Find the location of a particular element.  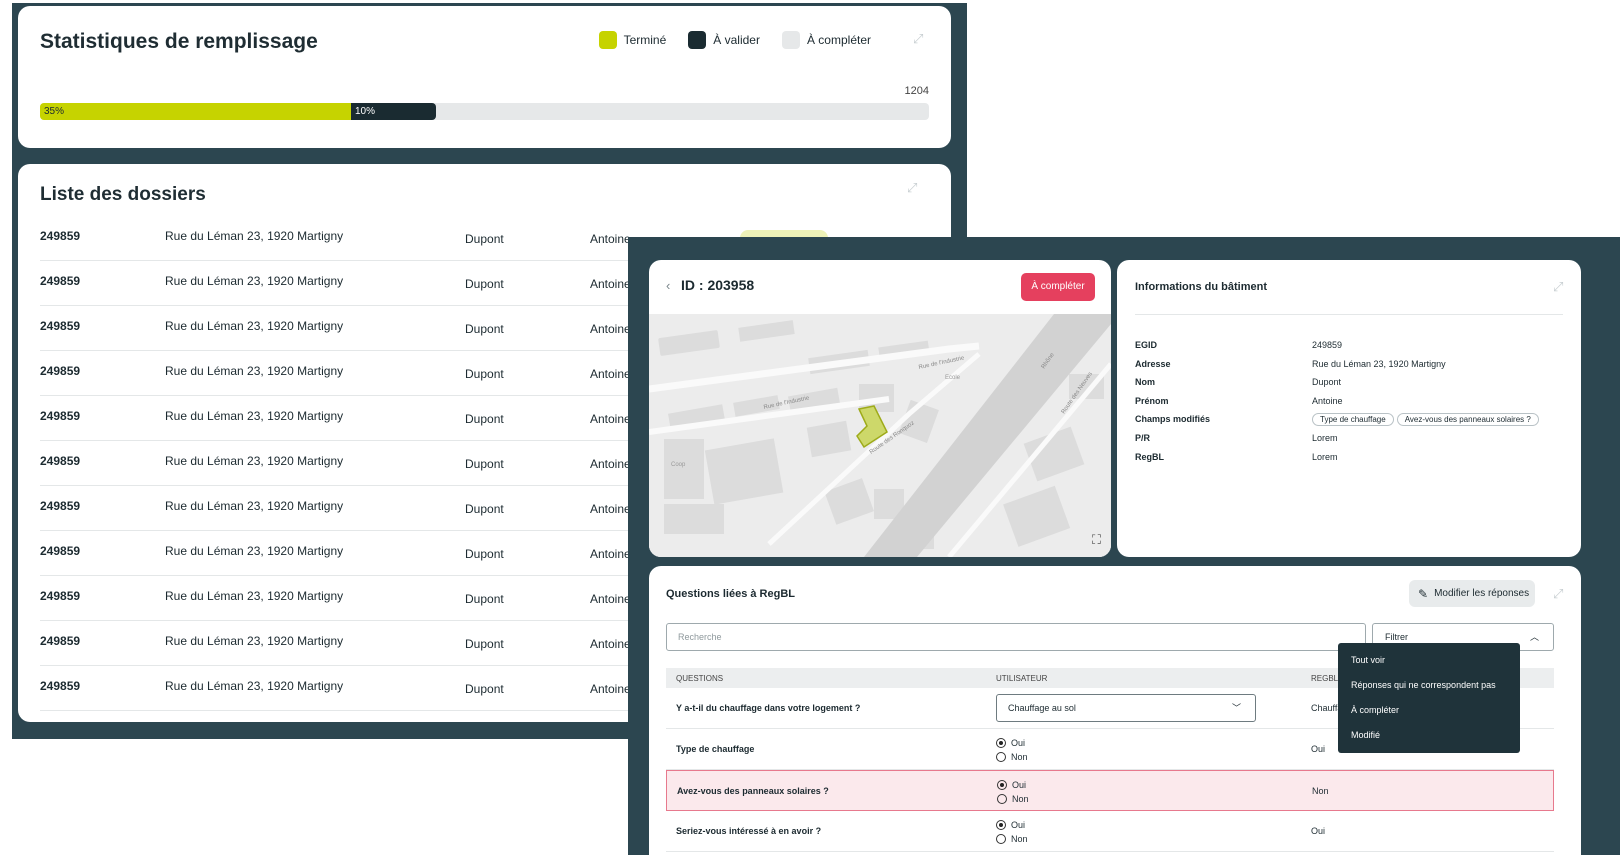

header-regbl: REGBL is located at coordinates (1325, 678).